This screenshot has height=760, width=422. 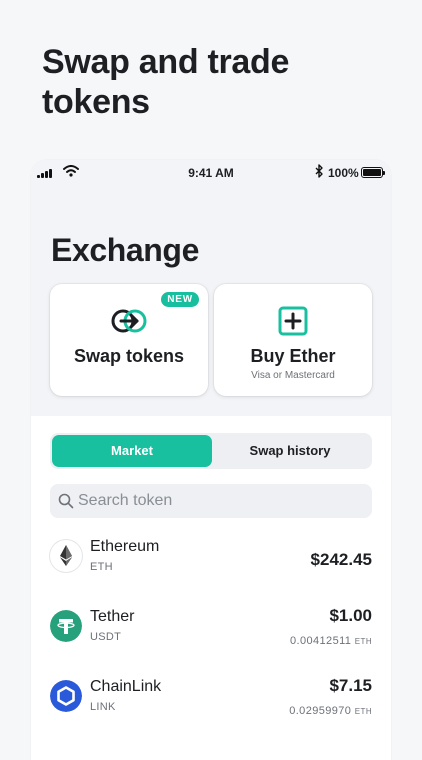 I want to click on token-symbol: LINK, so click(x=103, y=707).